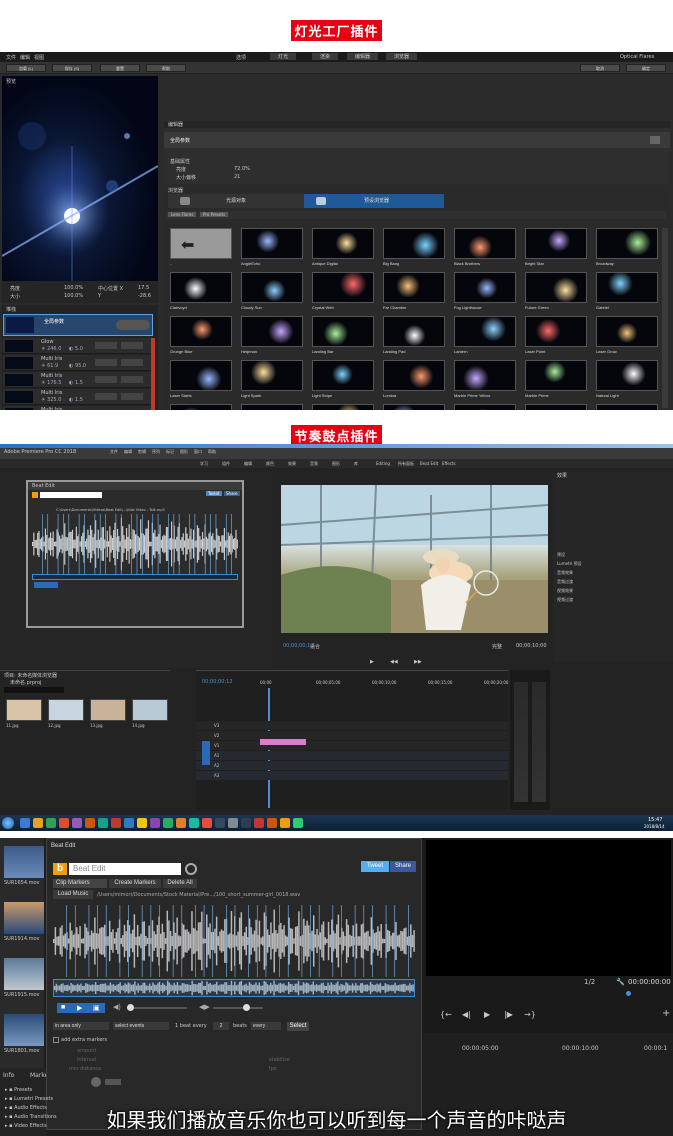  Describe the element at coordinates (166, 68) in the screenshot. I see `help-button: 帮助` at that location.